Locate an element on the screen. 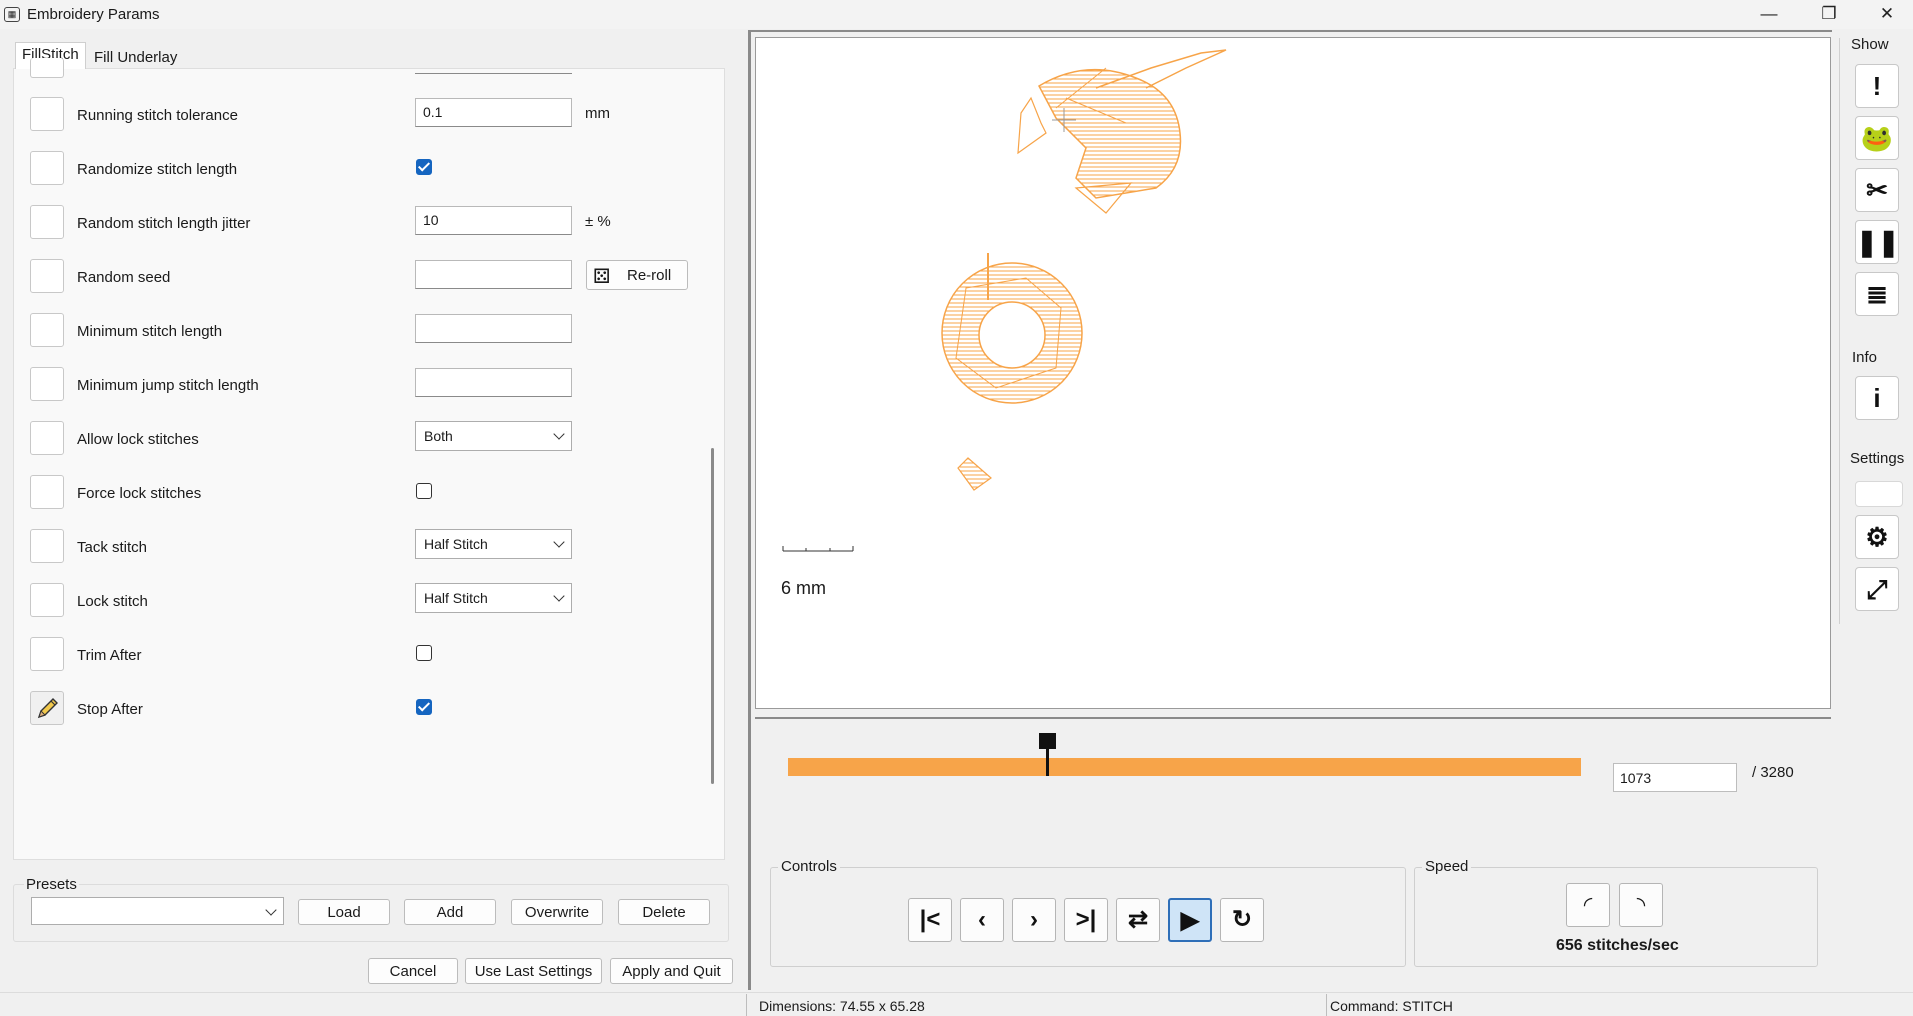  stop-after-checkbox is located at coordinates (424, 707).